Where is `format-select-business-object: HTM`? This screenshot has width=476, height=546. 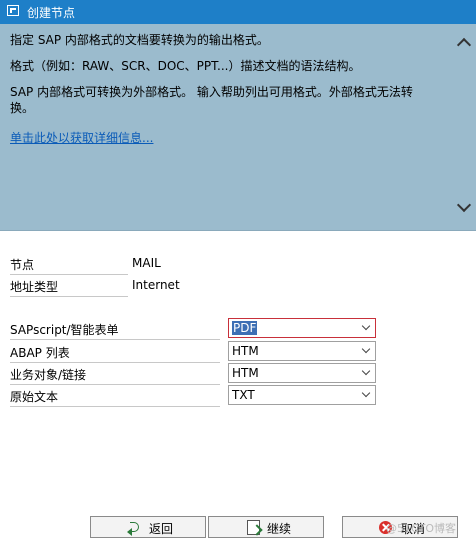
format-select-business-object: HTM is located at coordinates (302, 373).